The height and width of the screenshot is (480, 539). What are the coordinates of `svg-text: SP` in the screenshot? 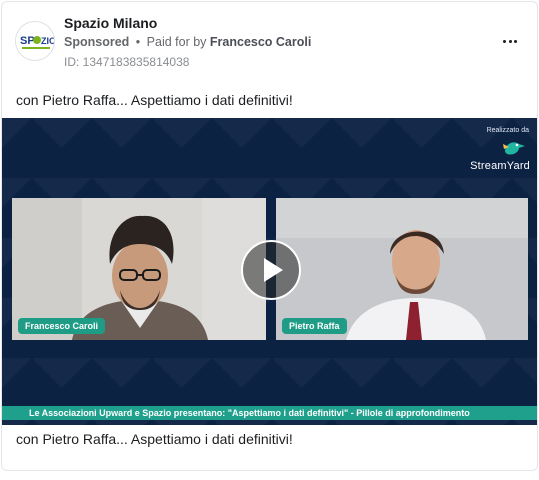 It's located at (27, 41).